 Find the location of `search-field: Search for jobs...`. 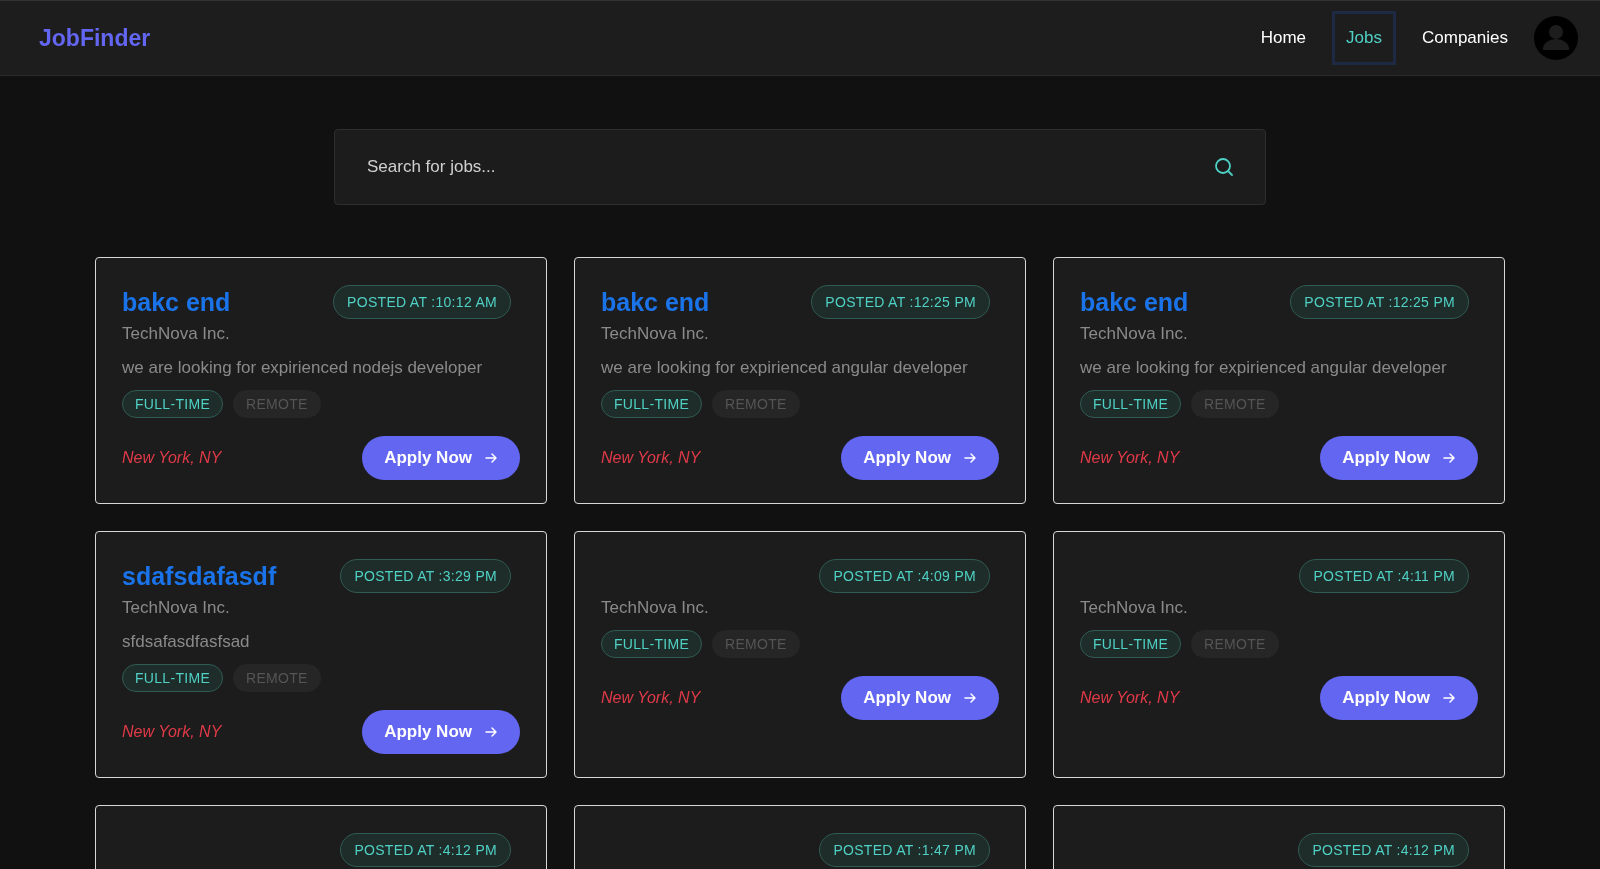

search-field: Search for jobs... is located at coordinates (800, 167).